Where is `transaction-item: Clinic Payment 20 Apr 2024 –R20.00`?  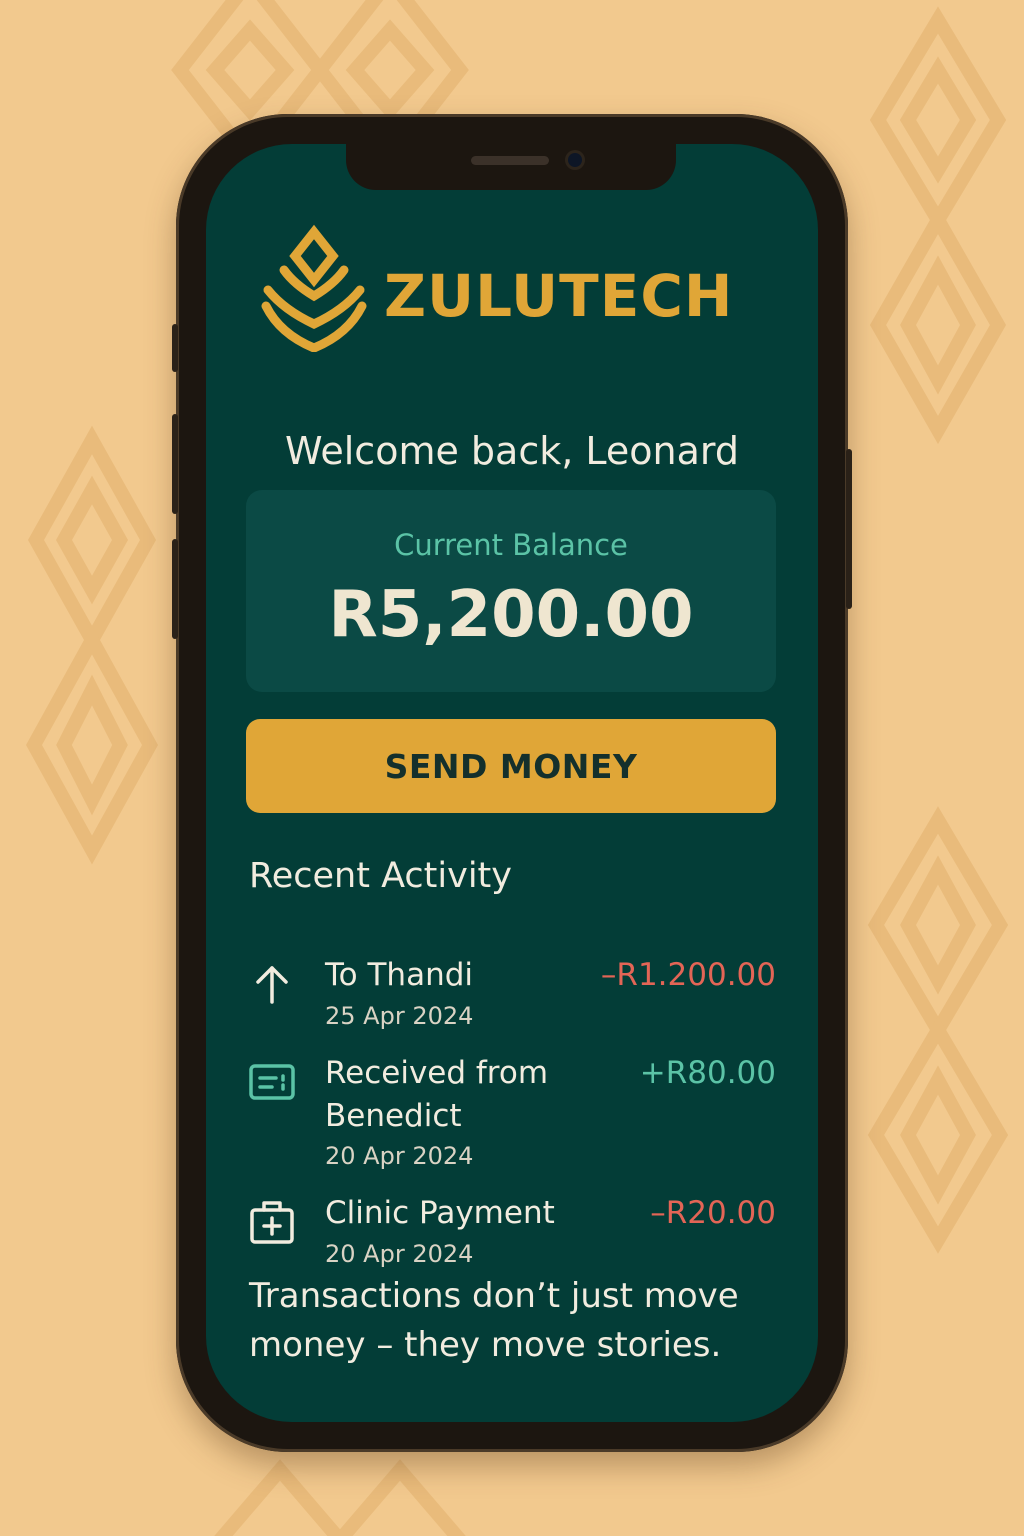
transaction-item: Clinic Payment 20 Apr 2024 –R20.00 is located at coordinates (511, 1230).